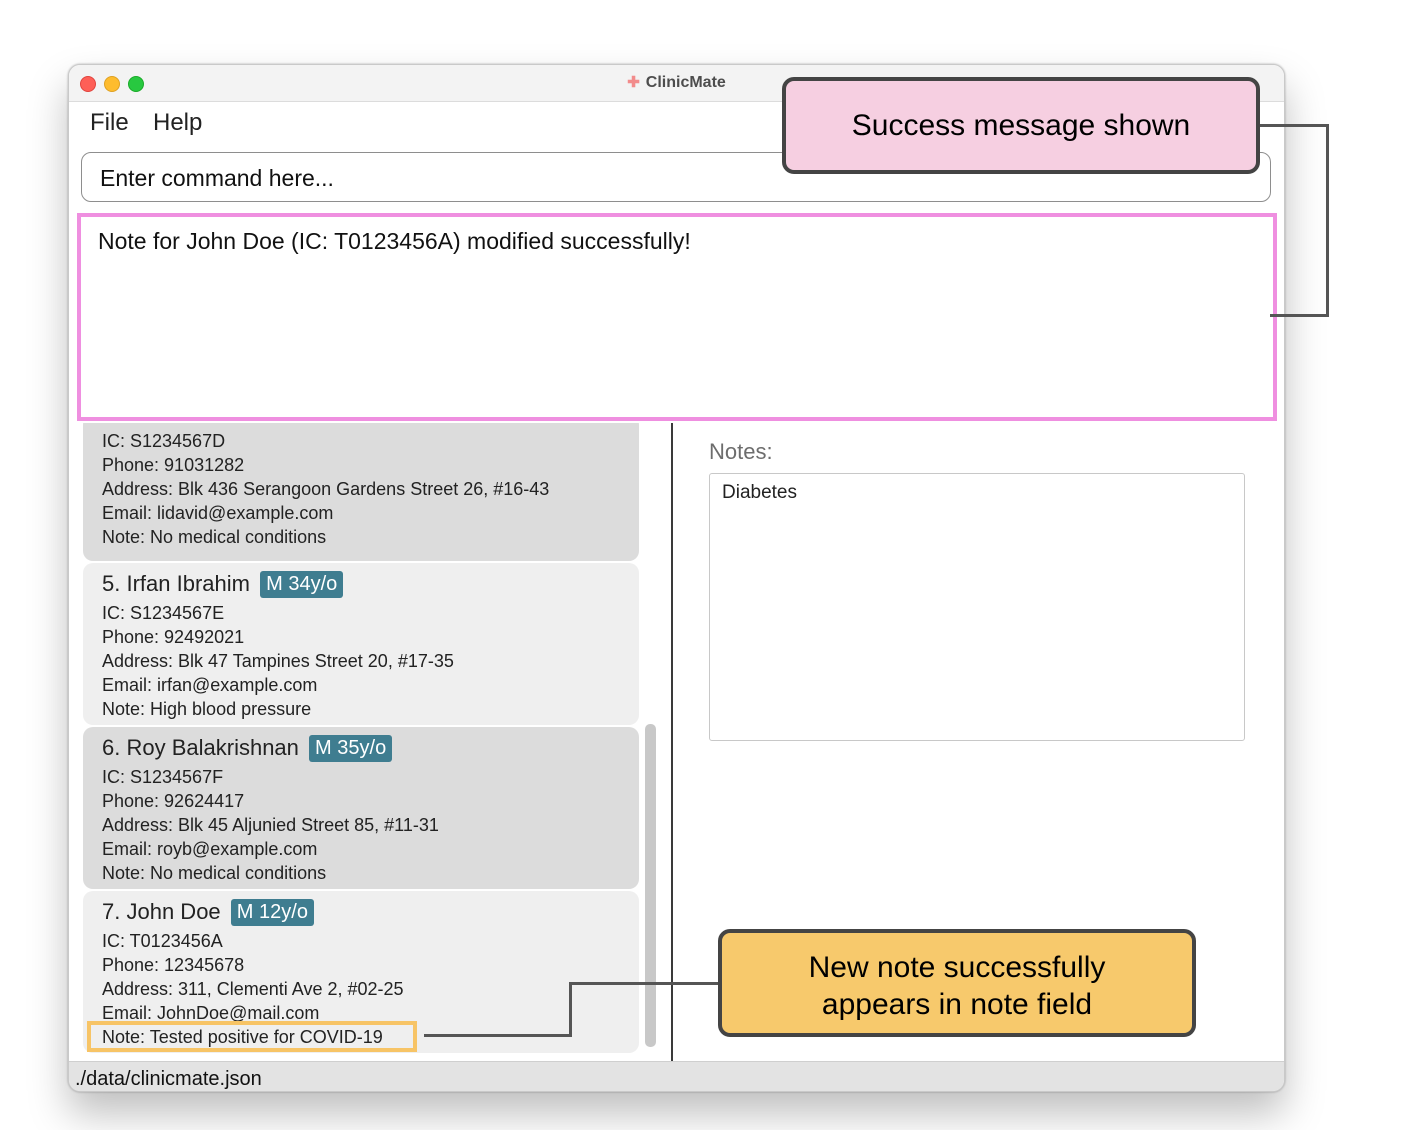 This screenshot has height=1130, width=1406. What do you see at coordinates (111, 911) in the screenshot?
I see `patient-index: 7.` at bounding box center [111, 911].